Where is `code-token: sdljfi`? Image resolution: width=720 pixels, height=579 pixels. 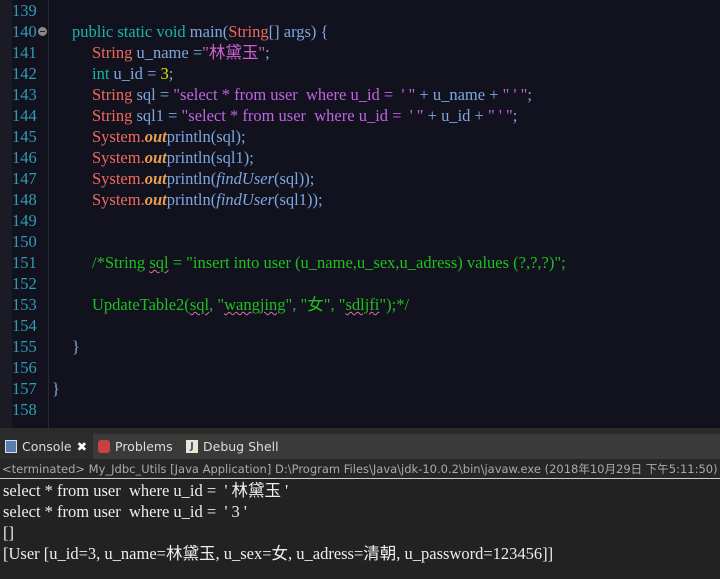 code-token: sdljfi is located at coordinates (362, 304).